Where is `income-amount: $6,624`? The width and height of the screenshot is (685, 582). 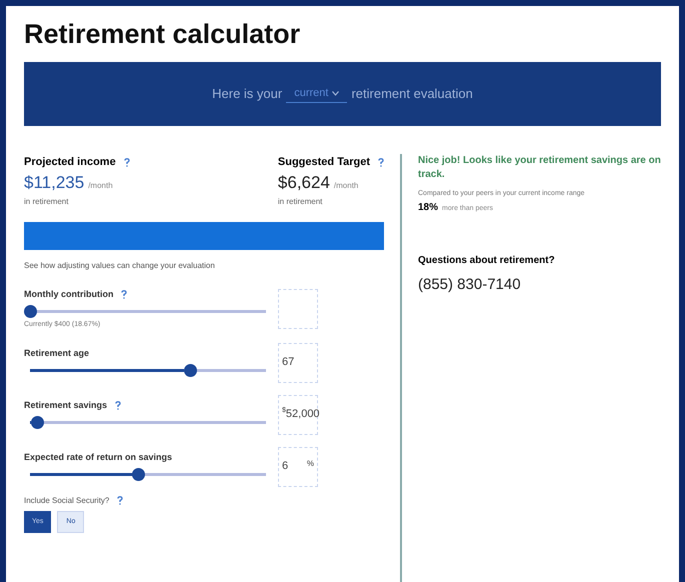 income-amount: $6,624 is located at coordinates (304, 183).